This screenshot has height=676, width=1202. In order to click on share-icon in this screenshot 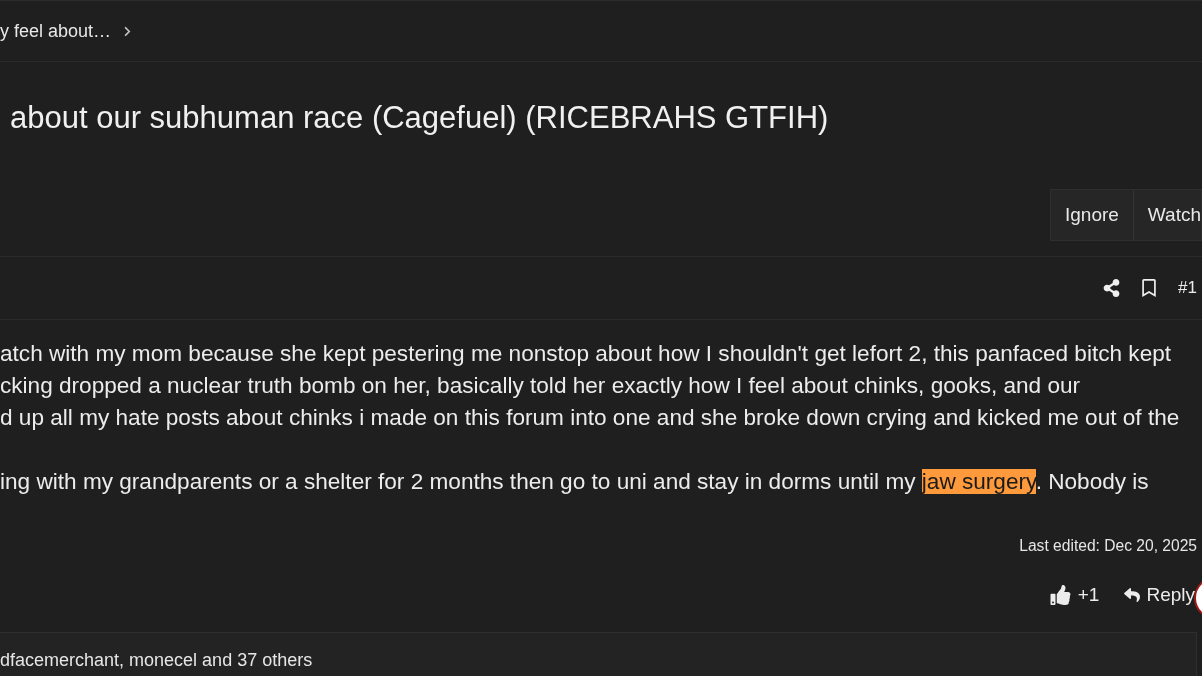, I will do `click(1112, 288)`.